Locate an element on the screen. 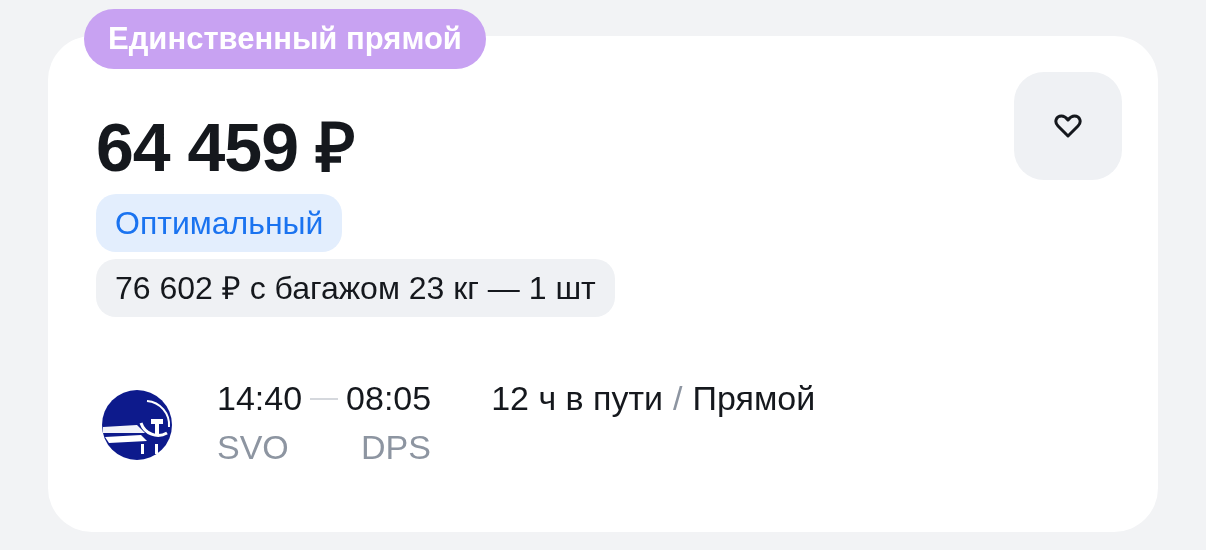 The height and width of the screenshot is (550, 1206). departure-airport: SVO is located at coordinates (253, 447).